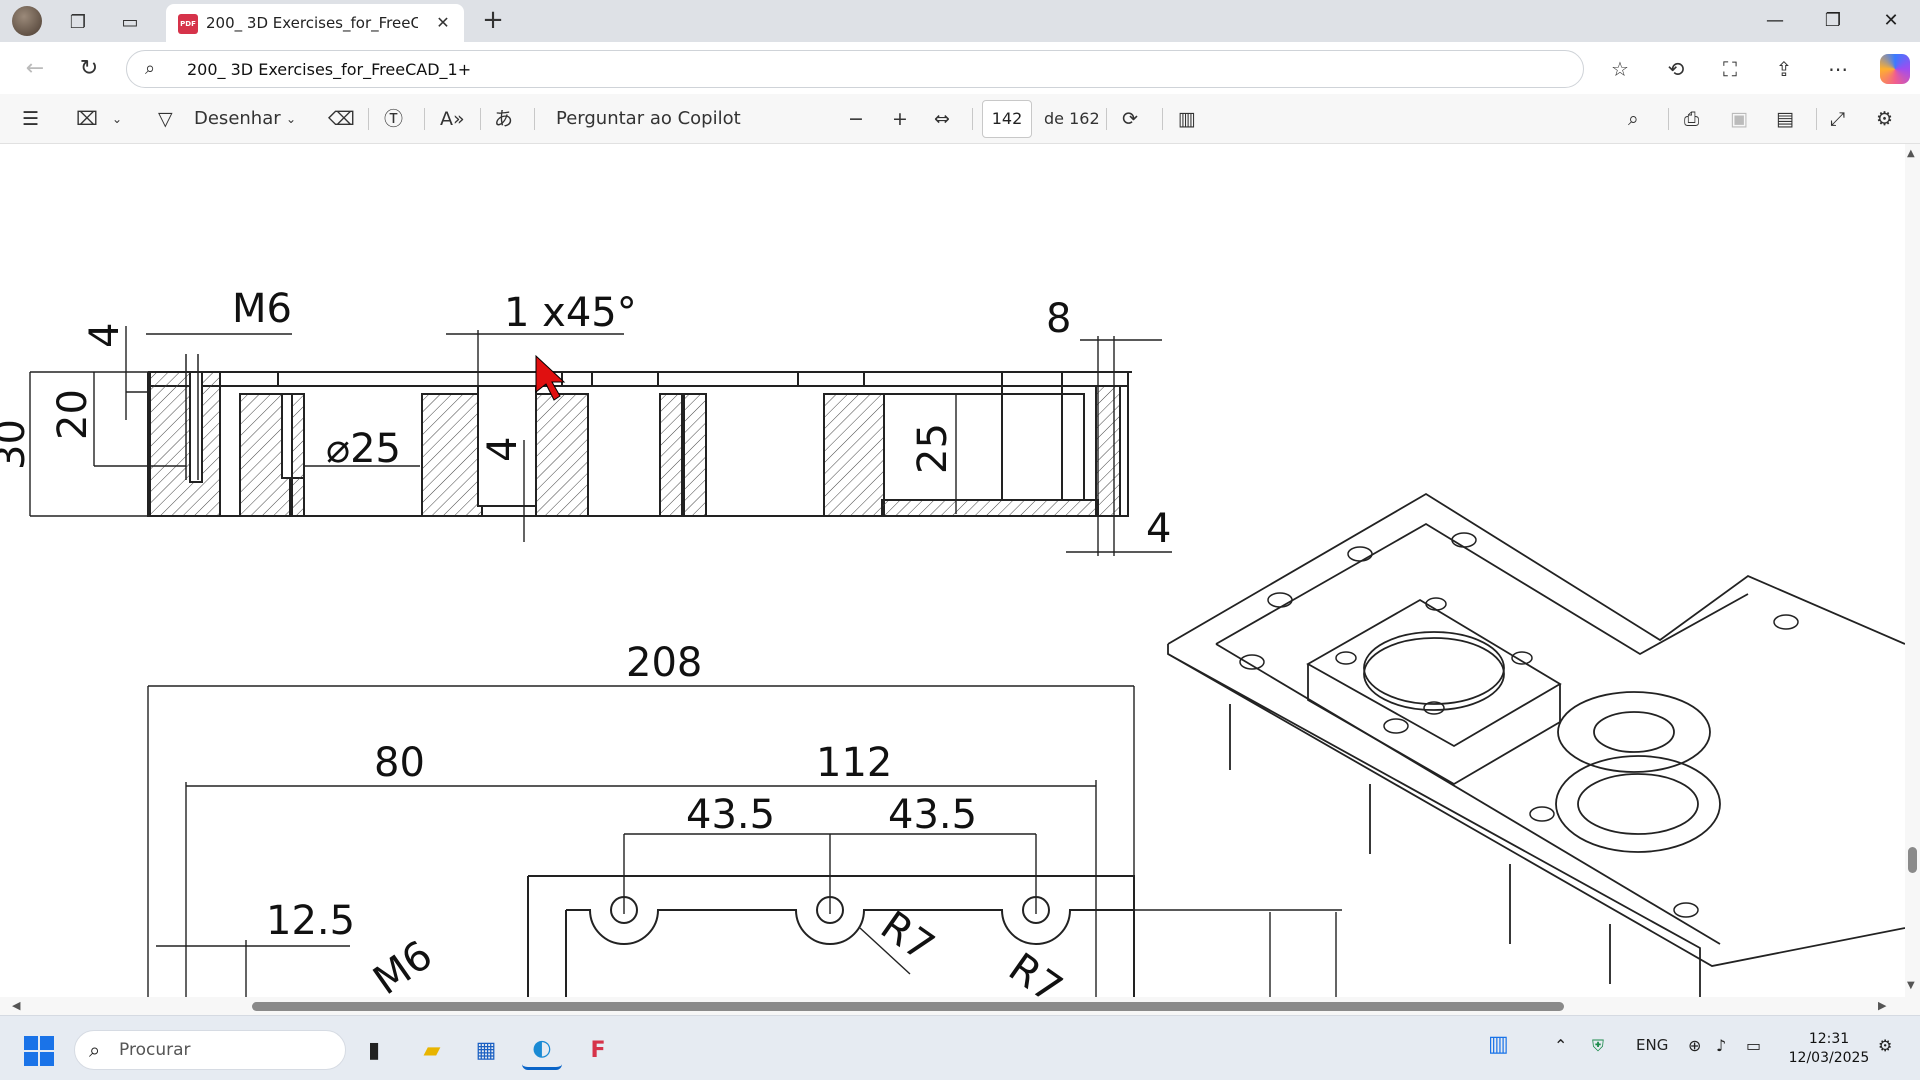 This screenshot has width=1920, height=1080. What do you see at coordinates (1829, 1049) in the screenshot?
I see `clock: 12:31 12/03/2025` at bounding box center [1829, 1049].